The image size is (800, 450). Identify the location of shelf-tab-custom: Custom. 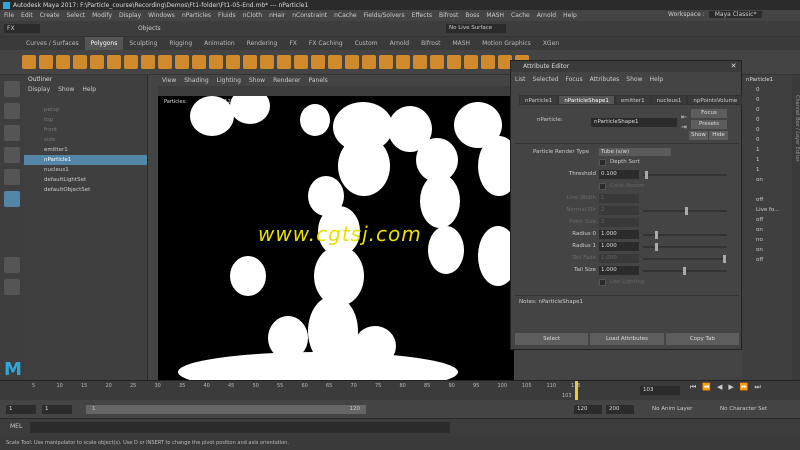
(366, 43).